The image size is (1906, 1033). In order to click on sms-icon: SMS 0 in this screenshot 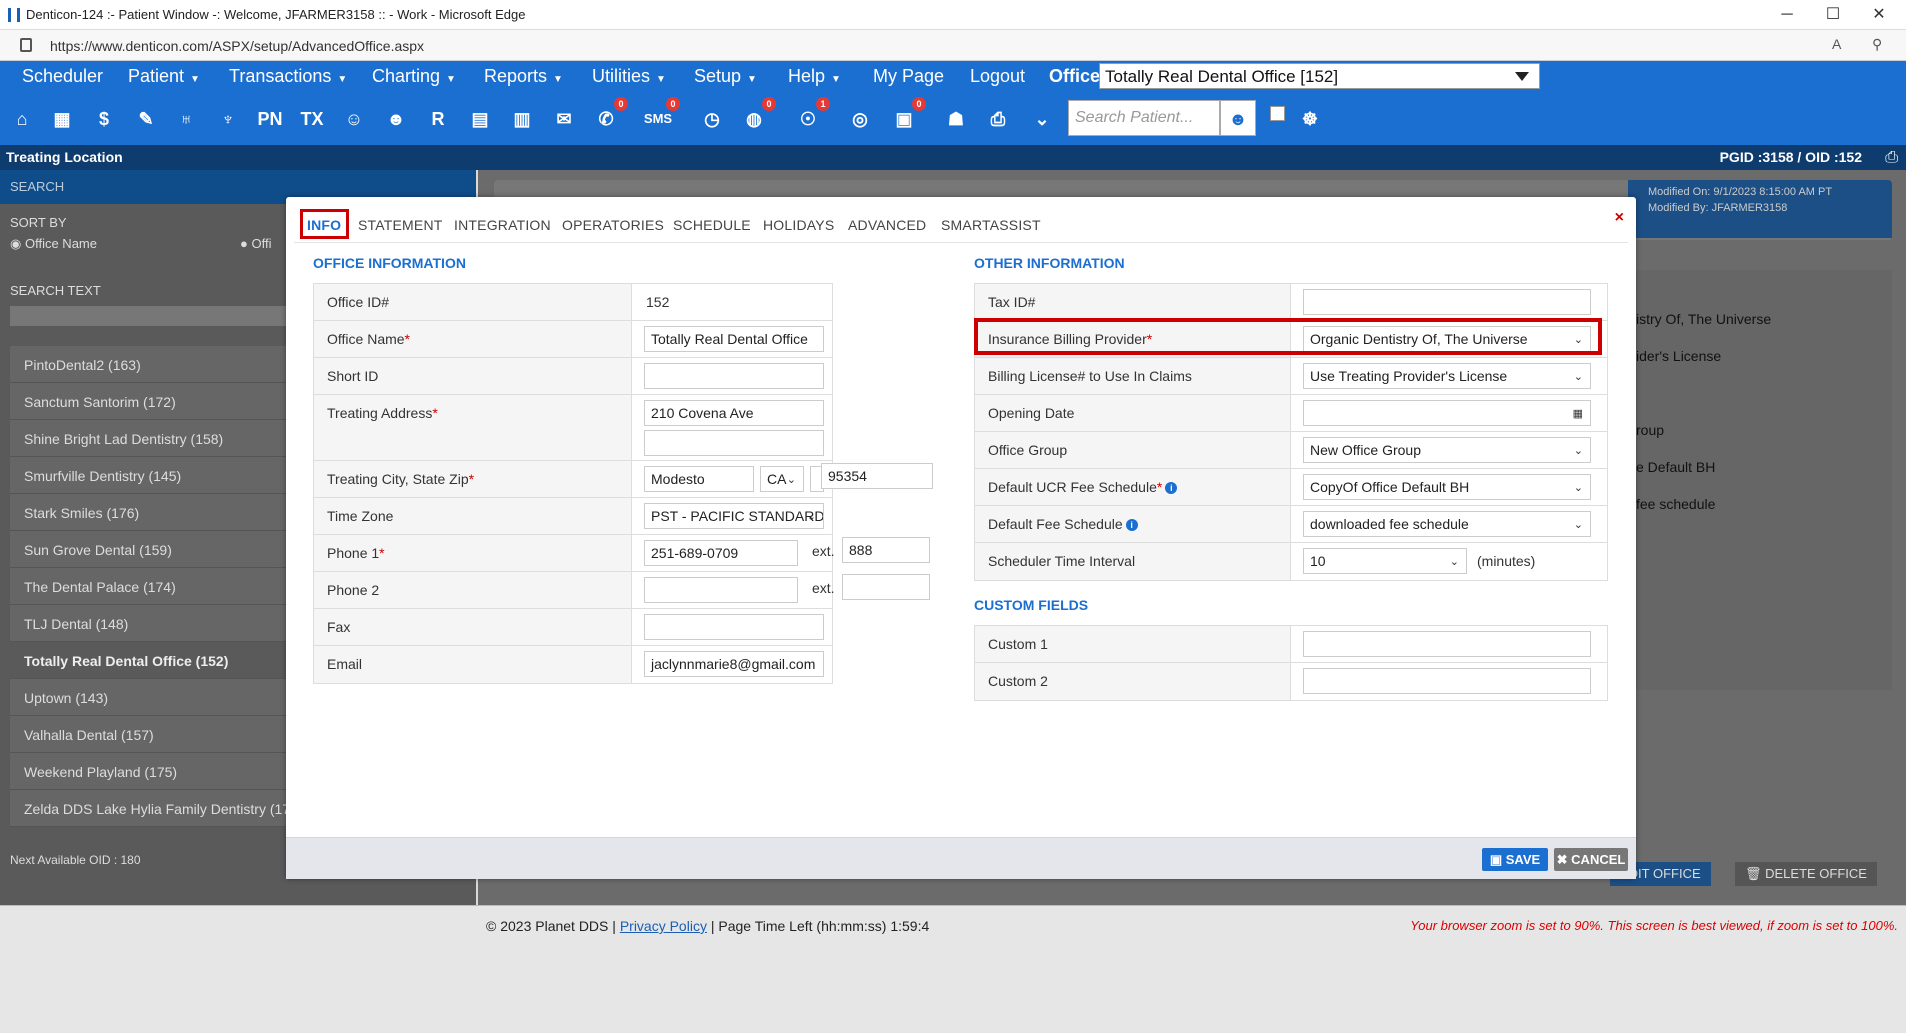, I will do `click(660, 118)`.